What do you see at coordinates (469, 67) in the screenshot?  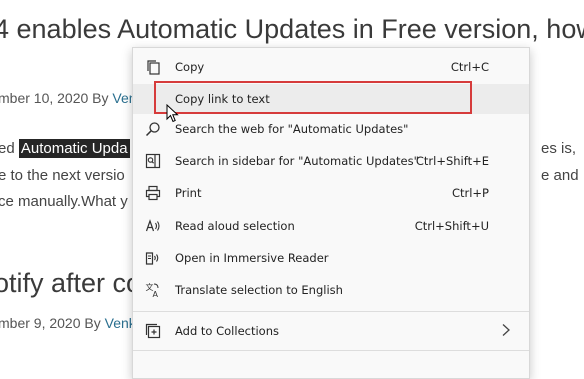 I see `menu-item-shortcut: Ctrl+C` at bounding box center [469, 67].